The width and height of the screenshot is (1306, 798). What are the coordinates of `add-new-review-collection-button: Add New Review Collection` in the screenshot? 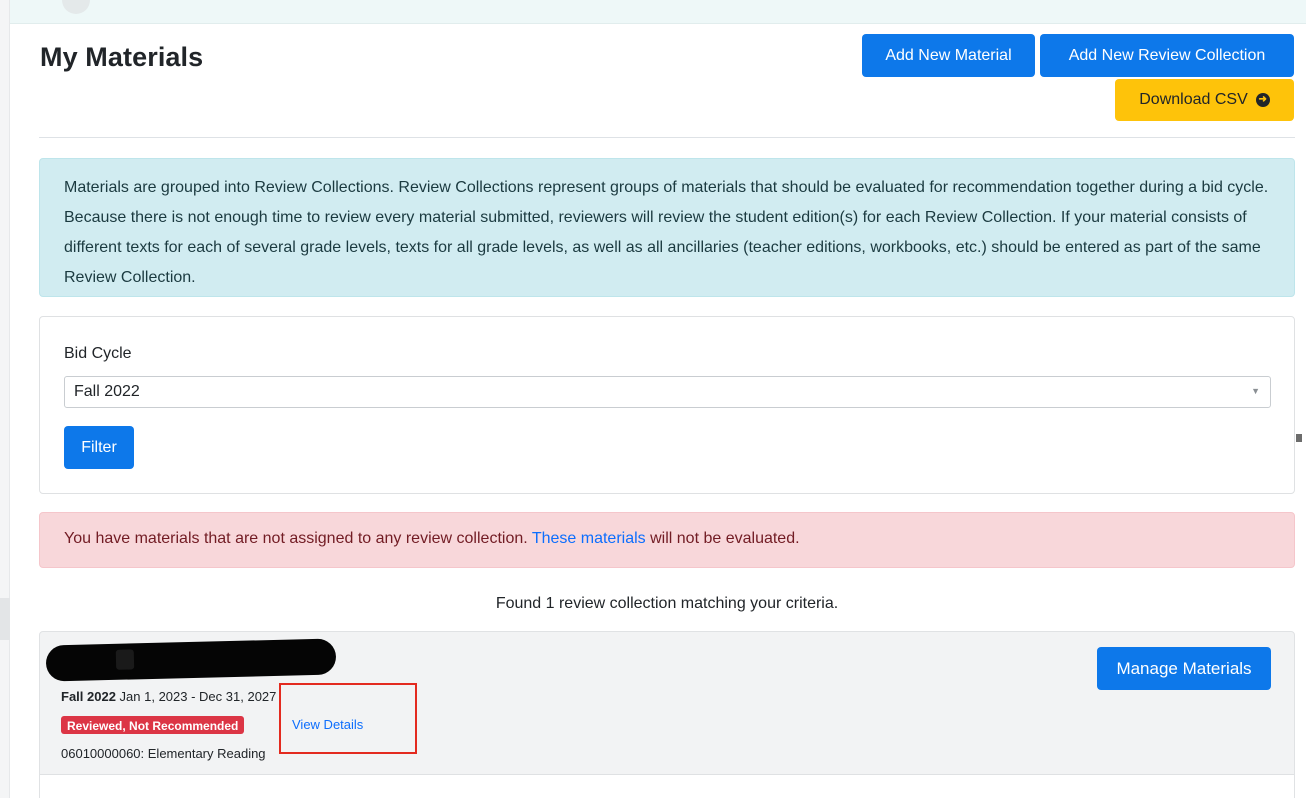 It's located at (1167, 55).